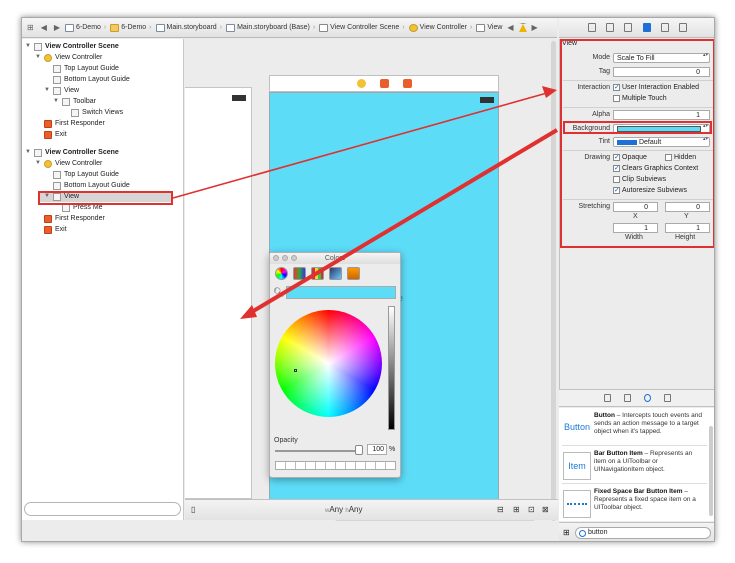  I want to click on canvas-bottom-bar: ▯ wAny hAny ⊟ ⊞ ⊡ ⊠, so click(371, 509).